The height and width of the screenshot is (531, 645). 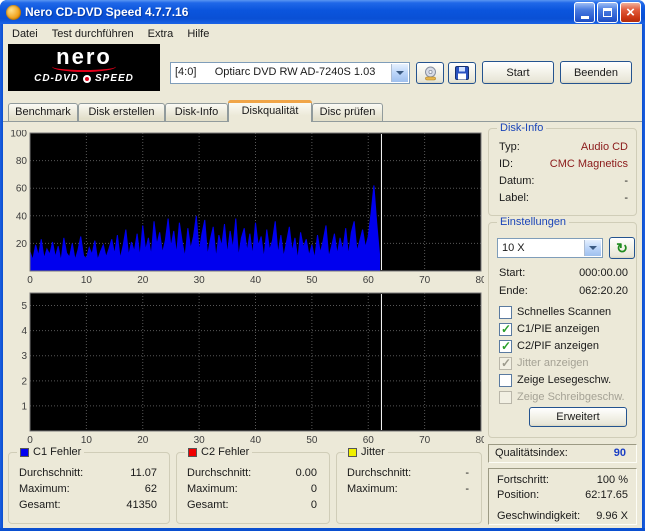 What do you see at coordinates (24, 406) in the screenshot?
I see `svg-text: 1` at bounding box center [24, 406].